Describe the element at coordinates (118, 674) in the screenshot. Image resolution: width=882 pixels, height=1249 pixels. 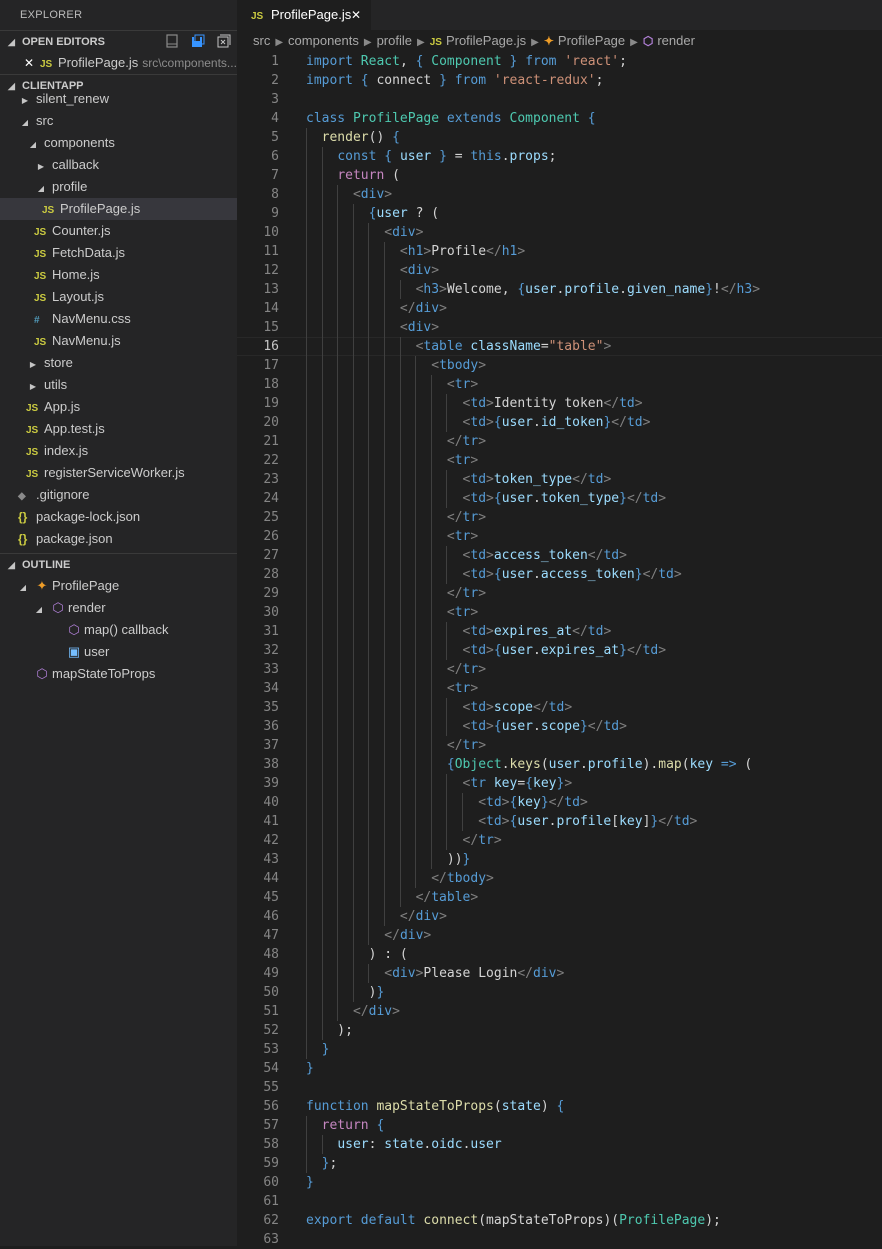
I see `outline-item: ⬡ mapStateToProps` at that location.